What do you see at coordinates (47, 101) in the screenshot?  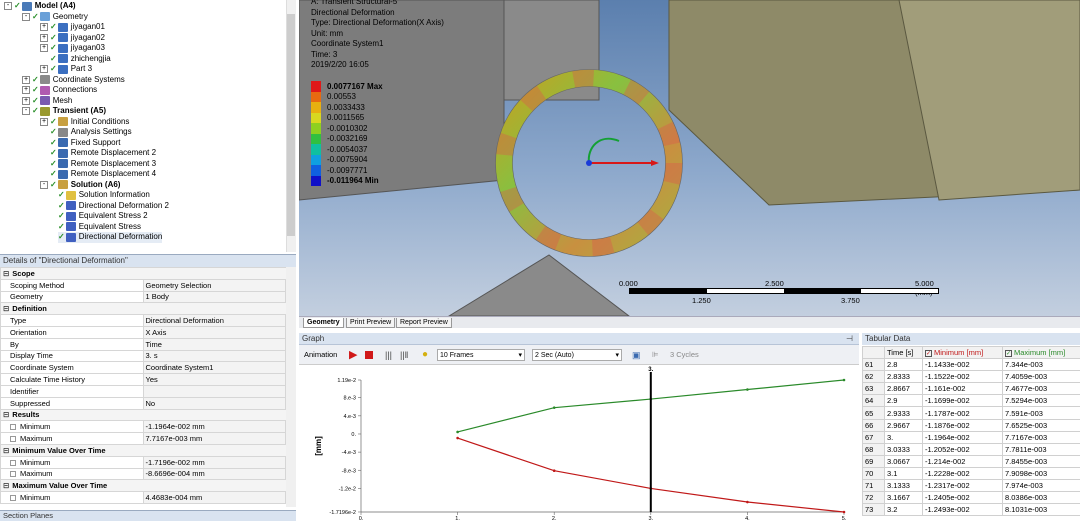 I see `tree-item: +✓Mesh` at bounding box center [47, 101].